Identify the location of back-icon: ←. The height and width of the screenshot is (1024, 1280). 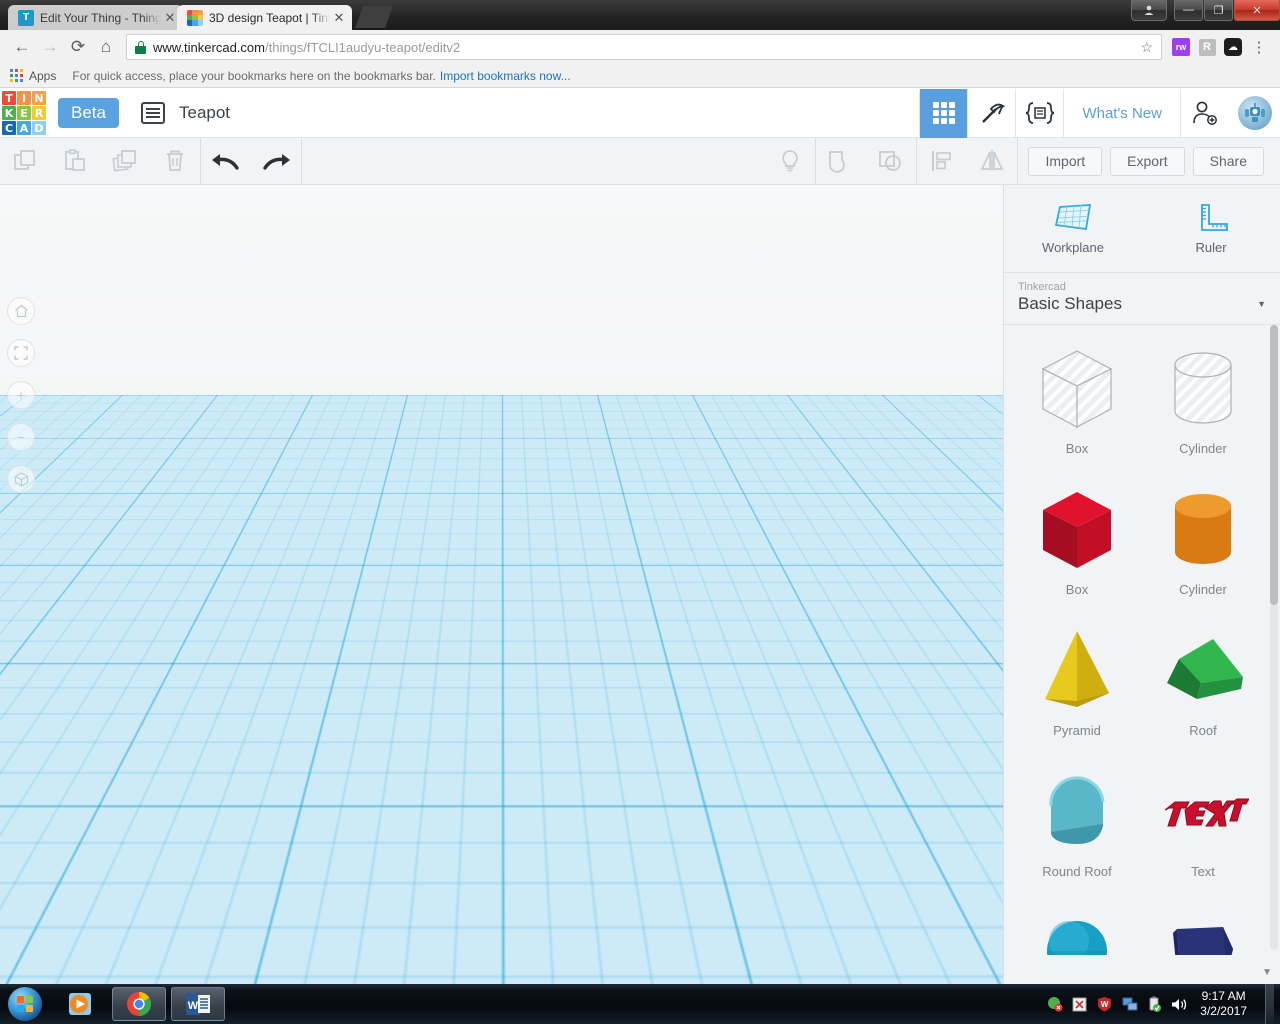
(22, 47).